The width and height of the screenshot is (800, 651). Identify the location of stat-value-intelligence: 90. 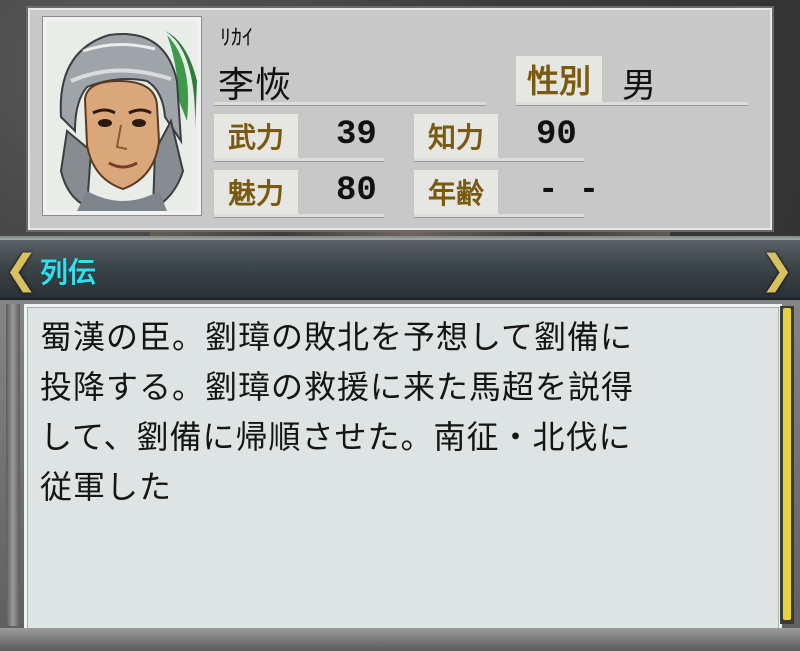
(556, 135).